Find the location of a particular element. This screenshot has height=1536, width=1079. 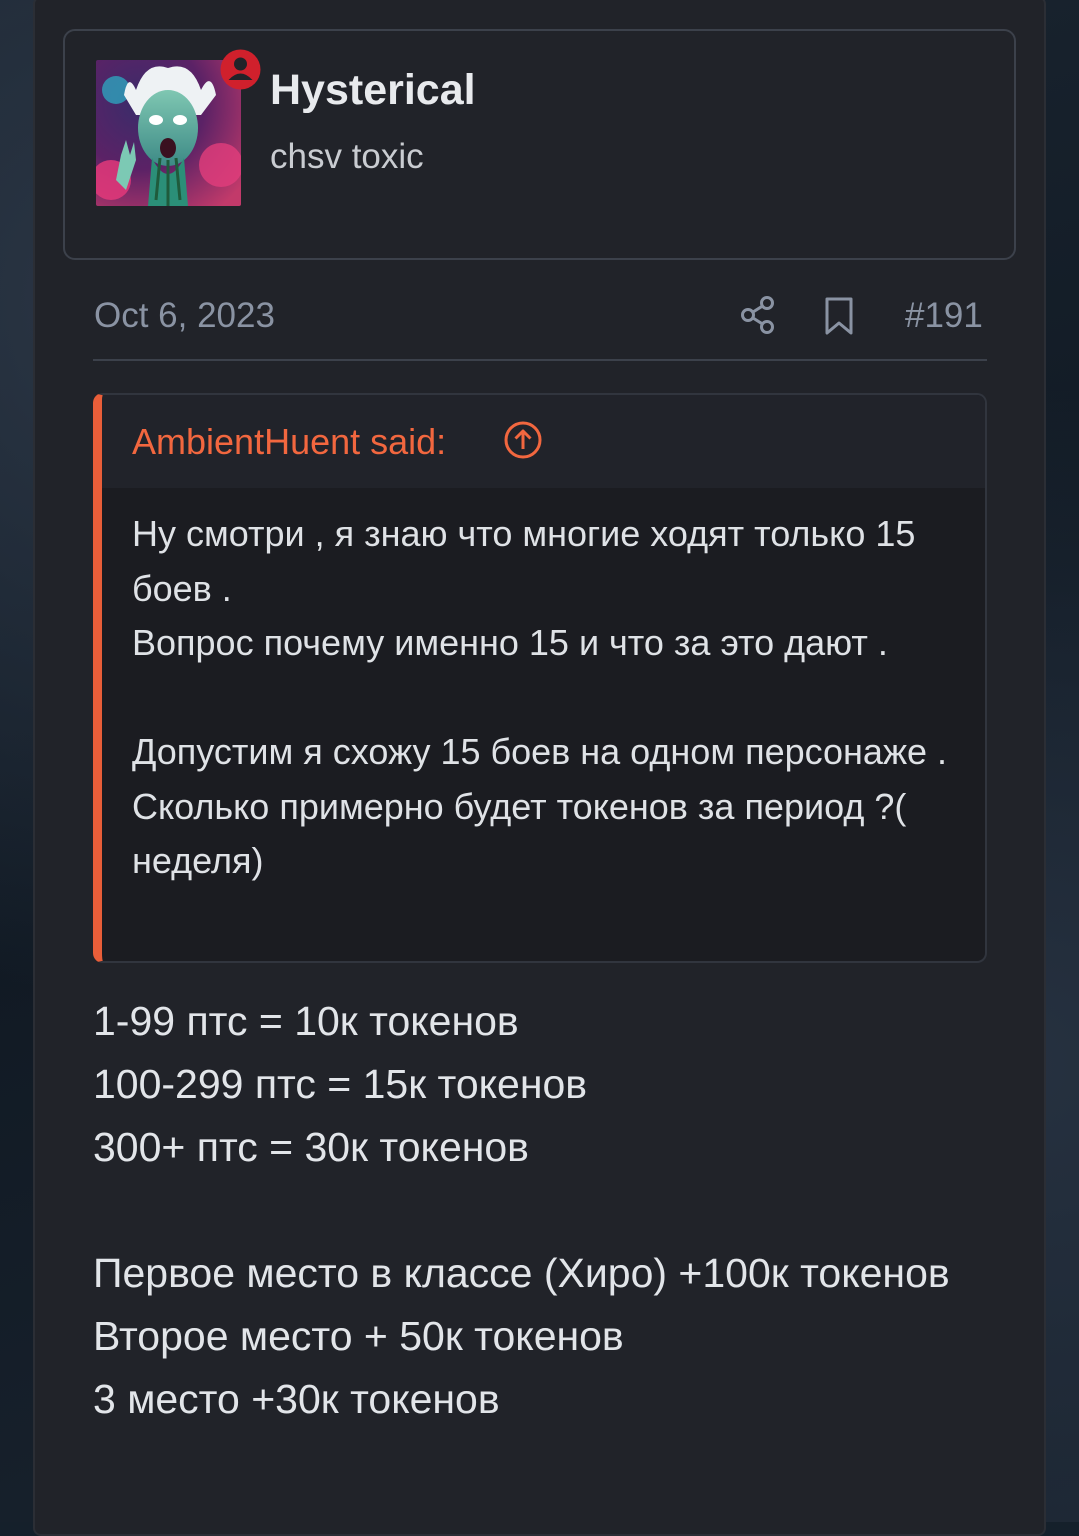

share-icon is located at coordinates (758, 315).